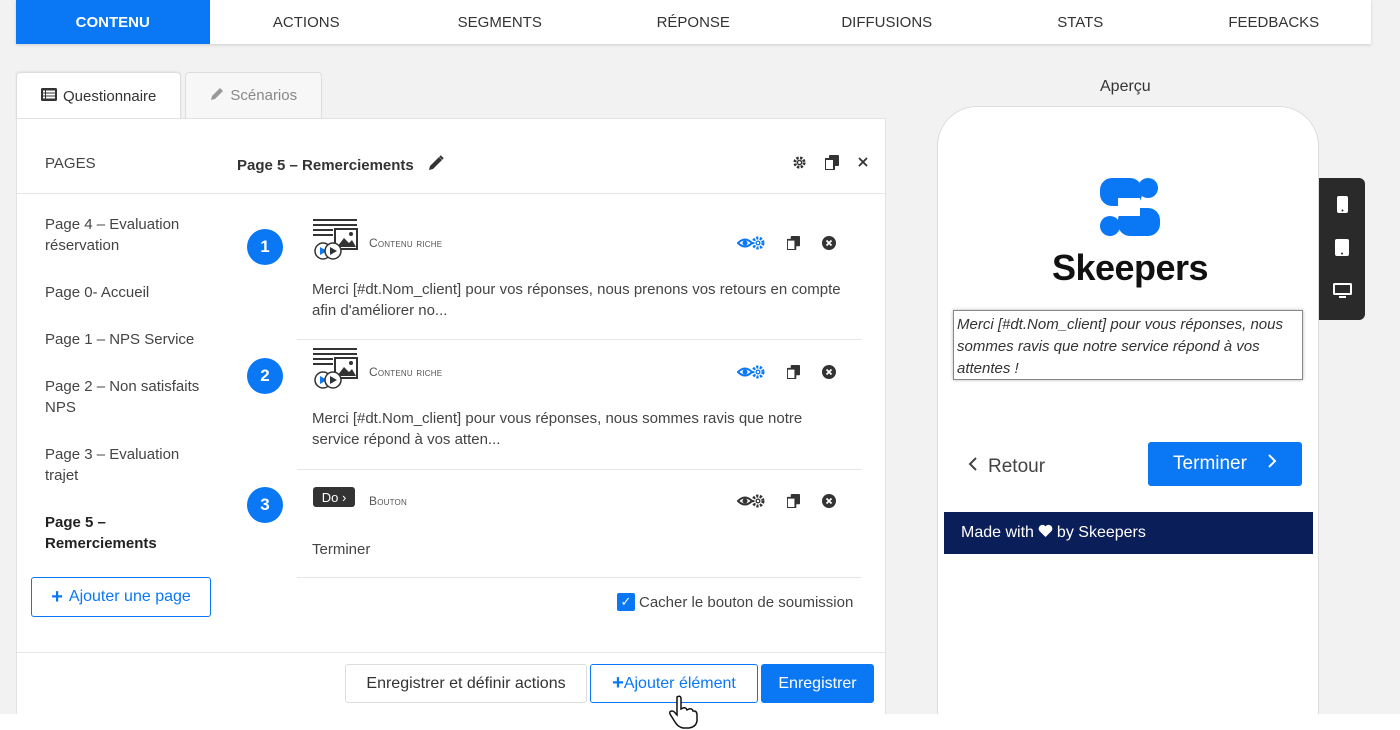 This screenshot has width=1400, height=730. I want to click on tab-scenarios: Scénarios, so click(254, 95).